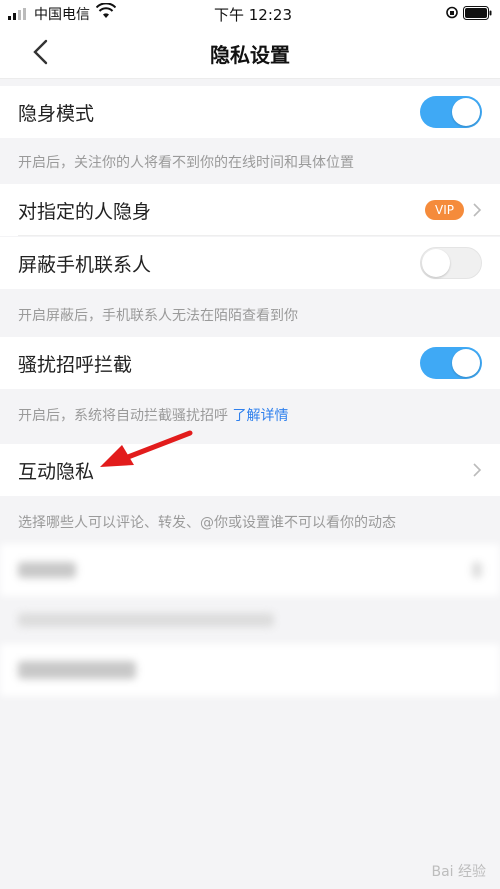  Describe the element at coordinates (56, 114) in the screenshot. I see `stealth-mode-label: 隐身模式` at that location.